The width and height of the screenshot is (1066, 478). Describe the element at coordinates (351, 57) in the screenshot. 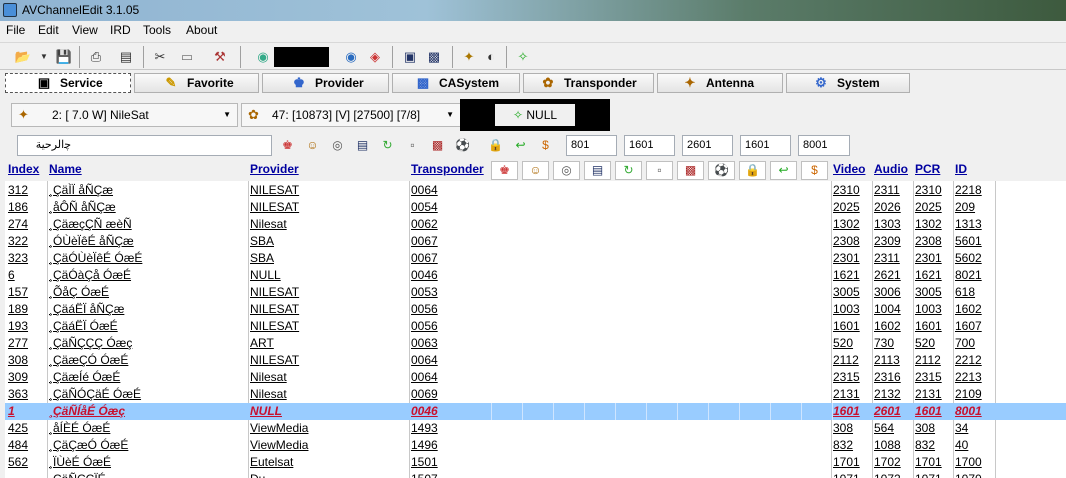

I see `internet-icon: ◉` at that location.